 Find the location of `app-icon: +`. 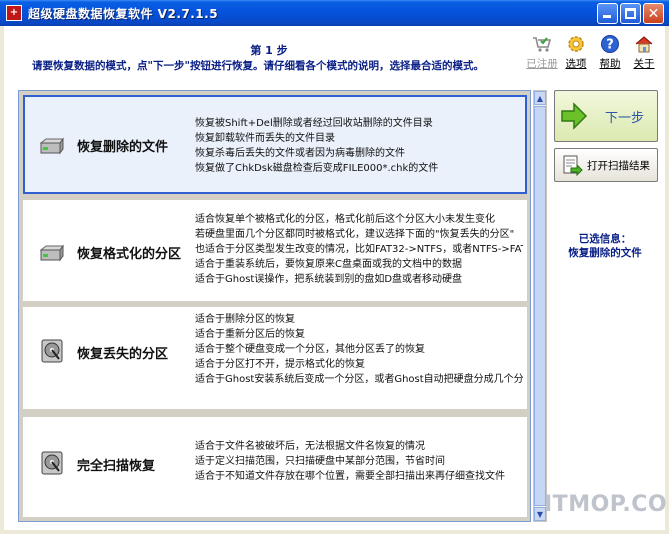

app-icon: + is located at coordinates (14, 13).